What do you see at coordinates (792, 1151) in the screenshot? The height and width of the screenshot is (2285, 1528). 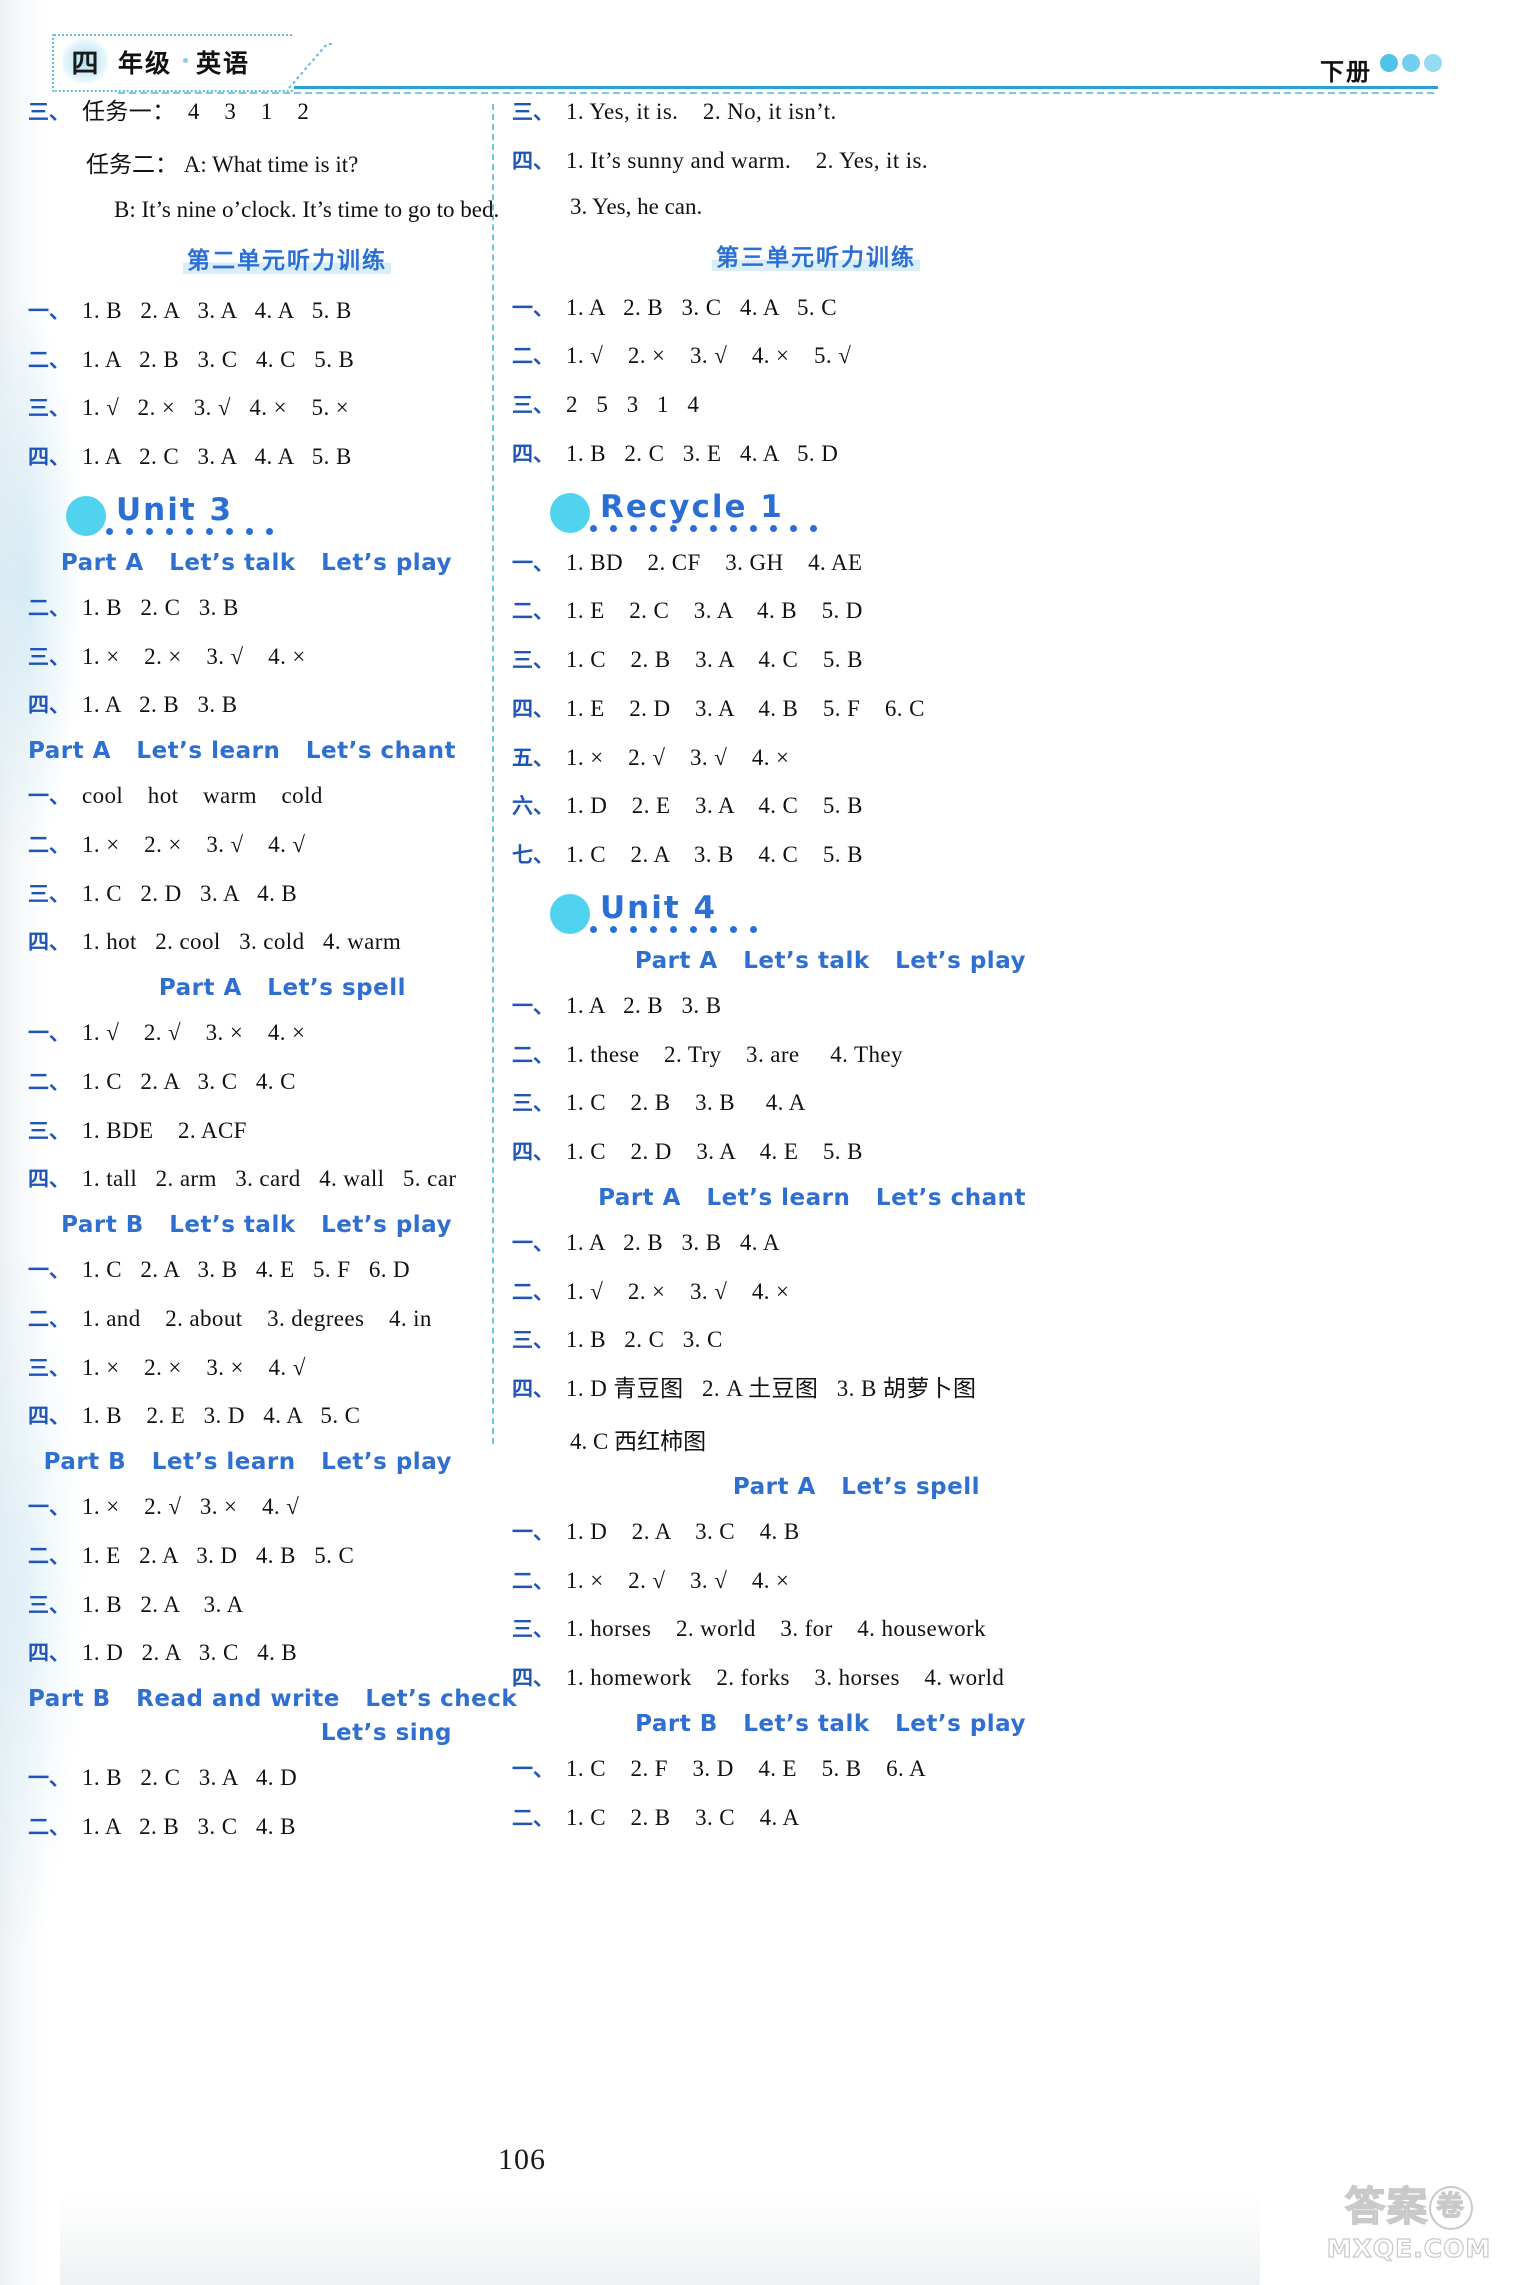 I see `answer-row: 四、 1. C 2. D 3. A 4. E 5. B` at bounding box center [792, 1151].